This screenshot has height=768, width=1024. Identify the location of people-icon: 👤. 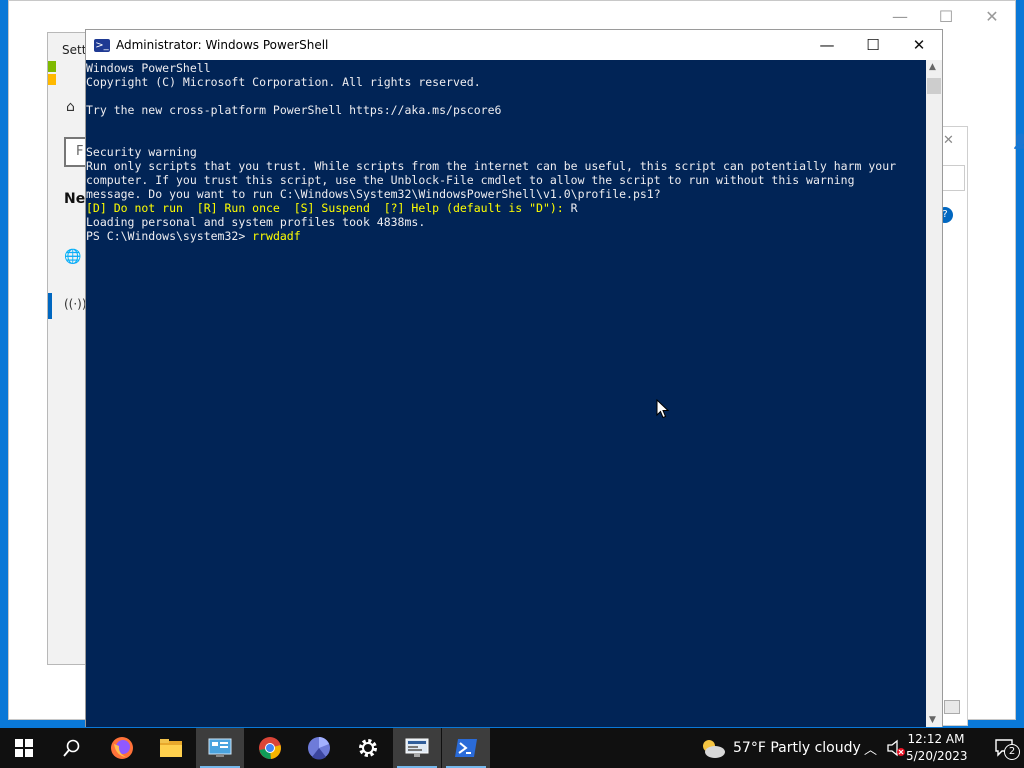
(1018, 142).